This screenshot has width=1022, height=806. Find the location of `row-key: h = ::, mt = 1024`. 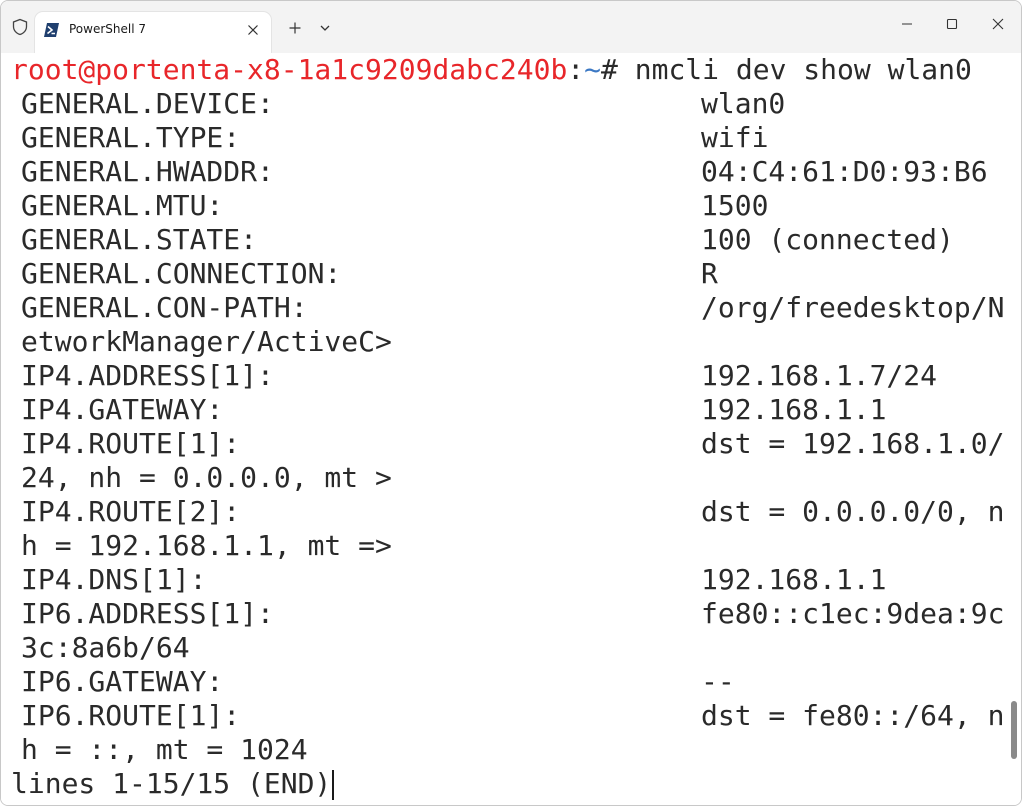

row-key: h = ::, mt = 1024 is located at coordinates (164, 749).